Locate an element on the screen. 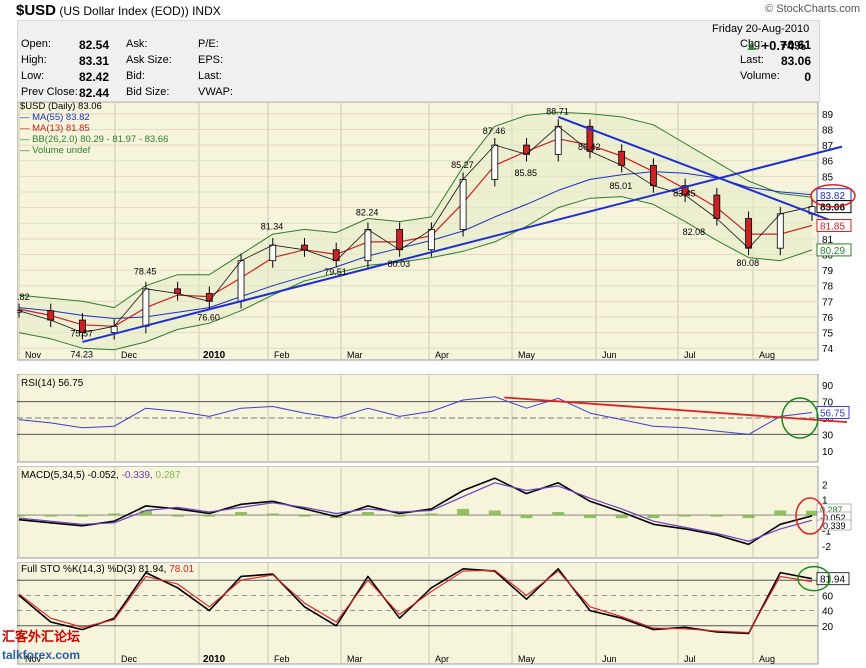  price-tag-label: 83.82 is located at coordinates (832, 196).